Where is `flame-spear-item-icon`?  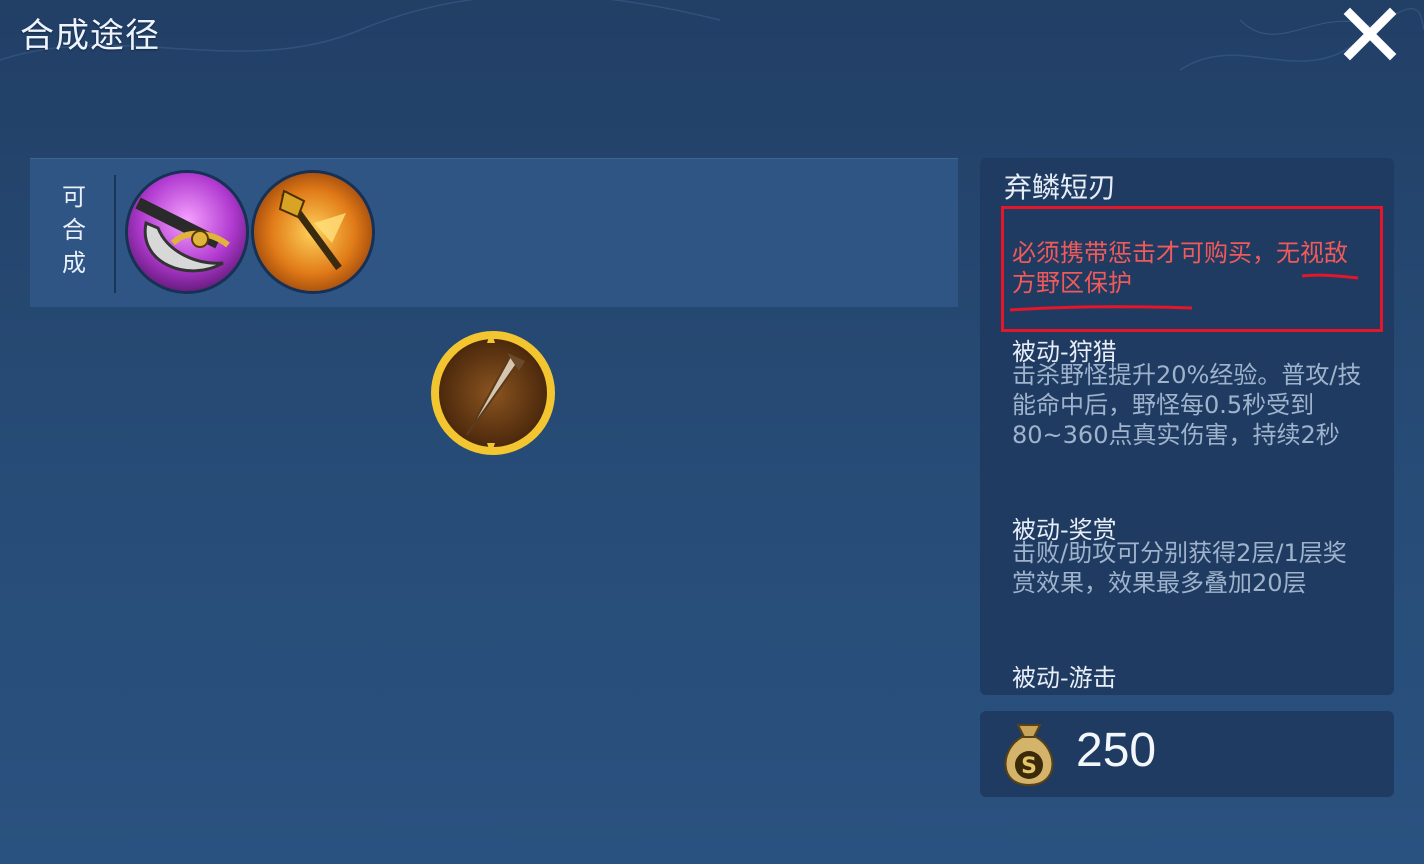 flame-spear-item-icon is located at coordinates (313, 232).